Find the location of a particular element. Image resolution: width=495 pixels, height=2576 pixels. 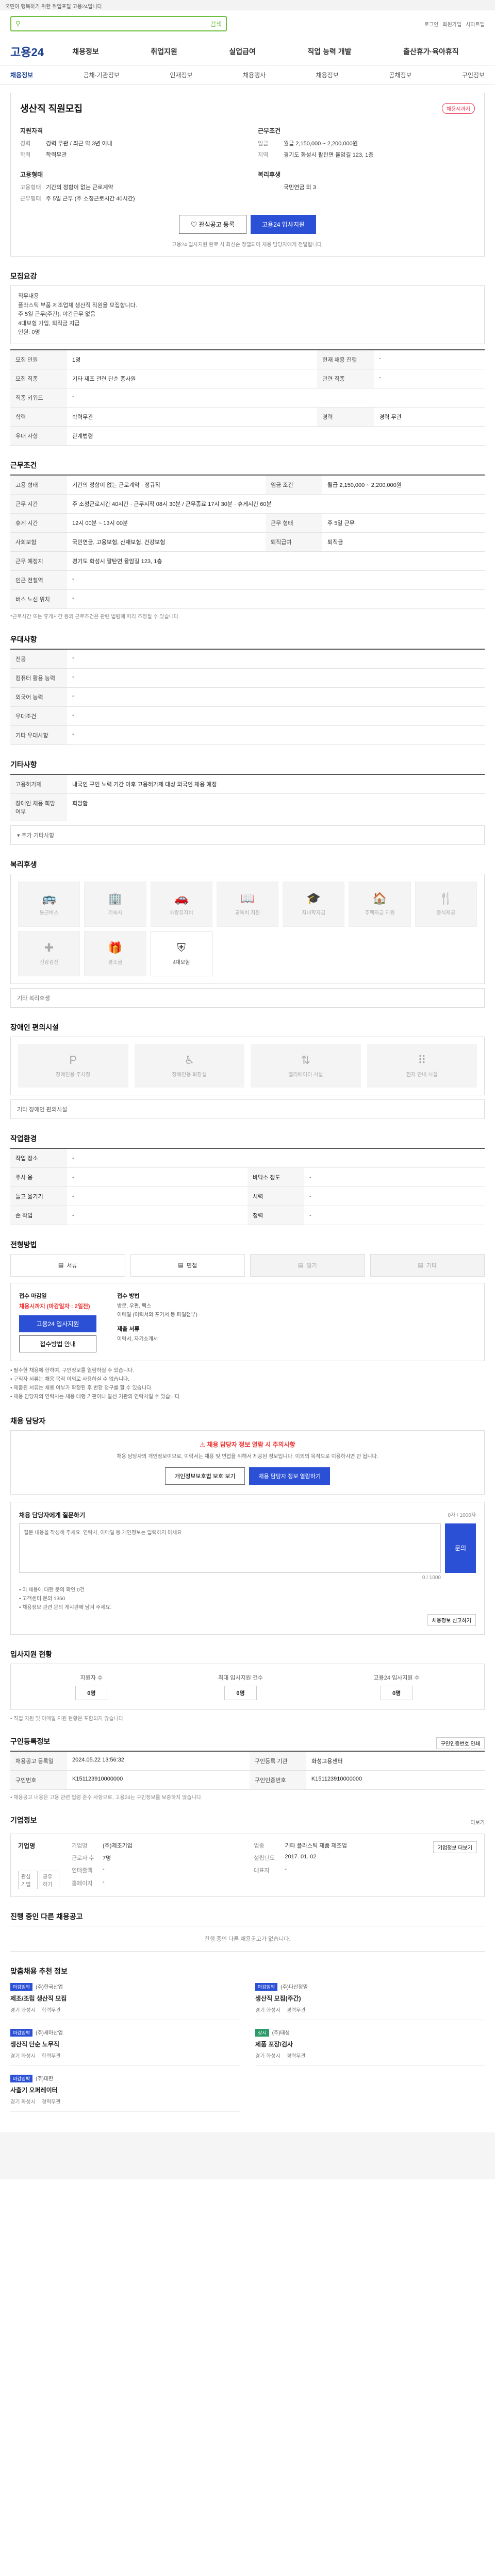

site-logo: 고용24 is located at coordinates (28, 51).